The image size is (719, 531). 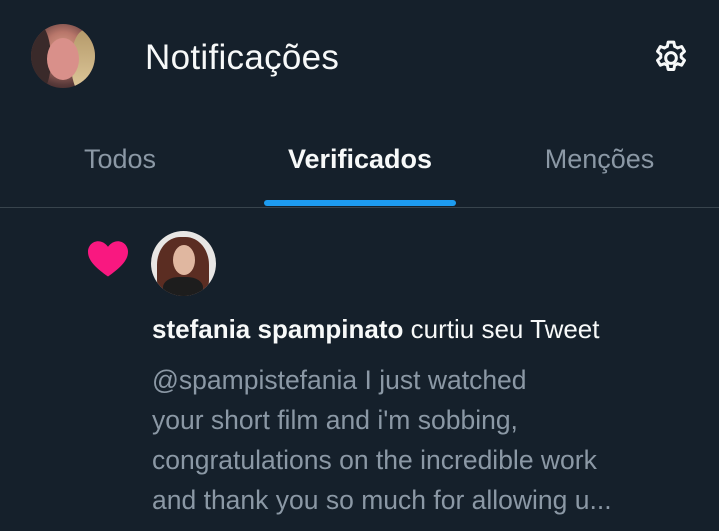 What do you see at coordinates (335, 420) in the screenshot?
I see `tweet-line: your short film and i'm sobbing,` at bounding box center [335, 420].